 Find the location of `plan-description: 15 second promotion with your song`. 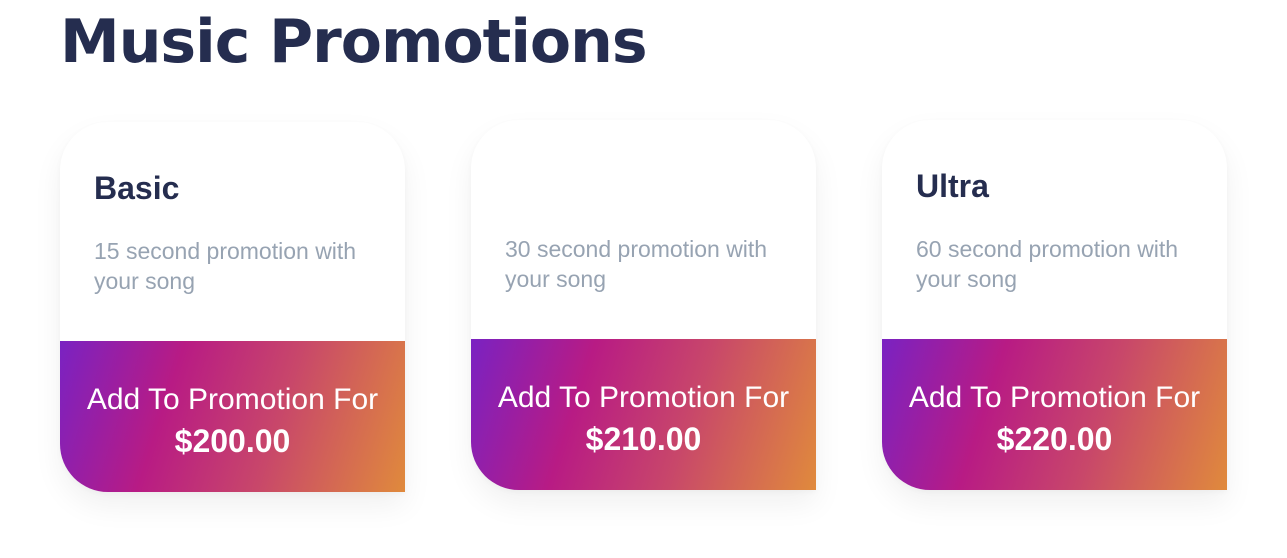

plan-description: 15 second promotion with your song is located at coordinates (225, 266).